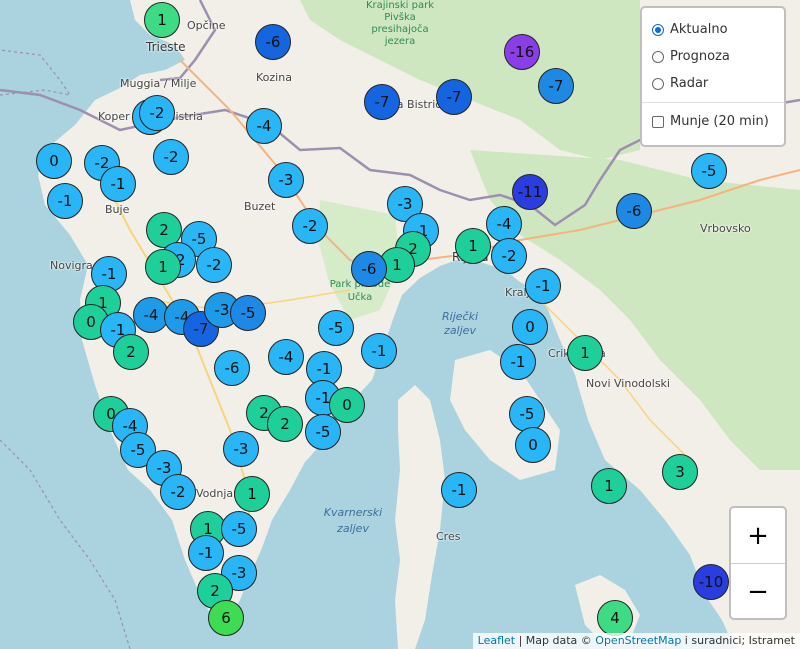 The image size is (800, 649). I want to click on label-rijecki-zaljev: Riječki zaljev, so click(460, 323).